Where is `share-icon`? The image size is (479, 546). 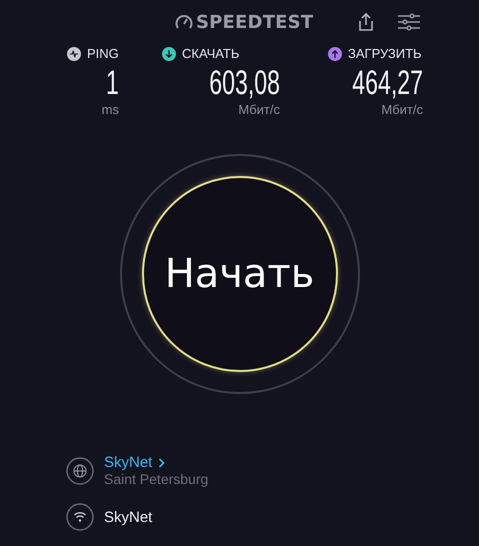 share-icon is located at coordinates (366, 22).